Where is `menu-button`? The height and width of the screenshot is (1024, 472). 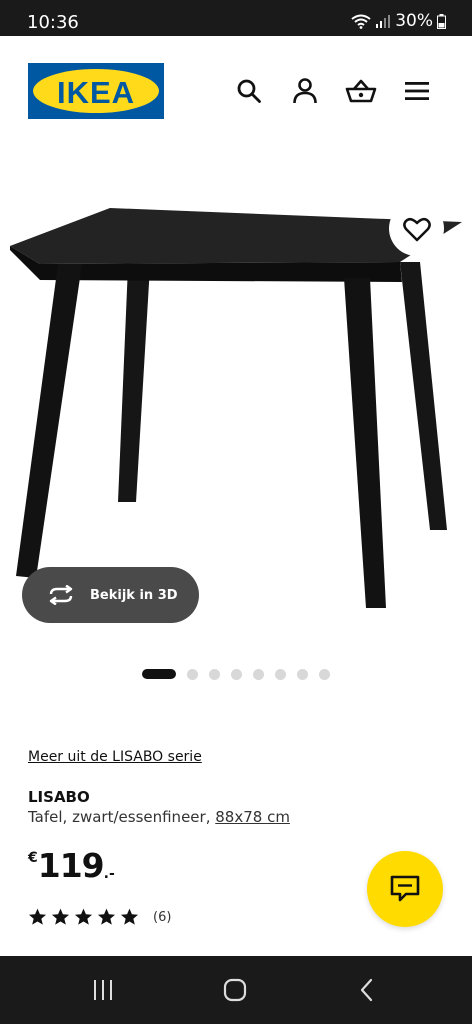
menu-button is located at coordinates (417, 91).